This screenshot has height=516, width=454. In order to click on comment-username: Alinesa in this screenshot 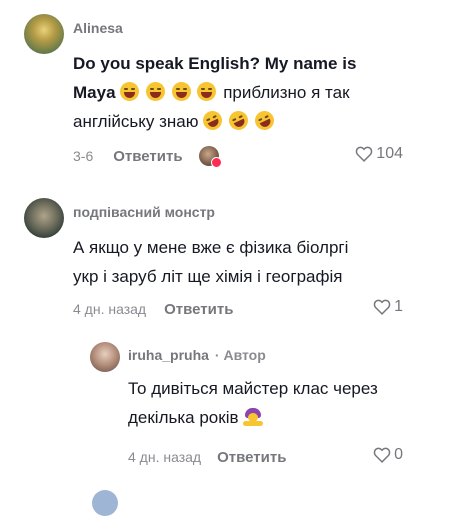, I will do `click(98, 28)`.